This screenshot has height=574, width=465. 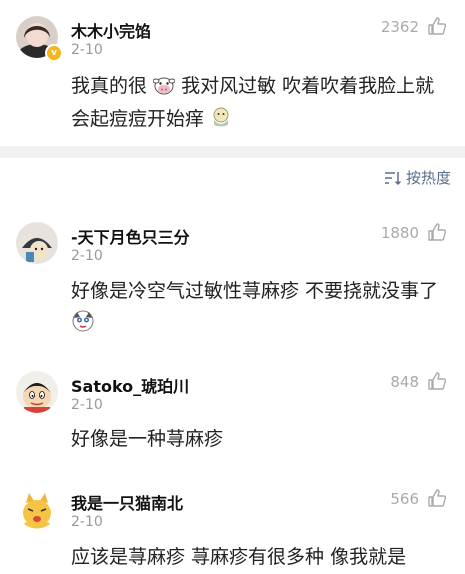 I want to click on reply-username: 我是一只猫南北, so click(x=127, y=502).